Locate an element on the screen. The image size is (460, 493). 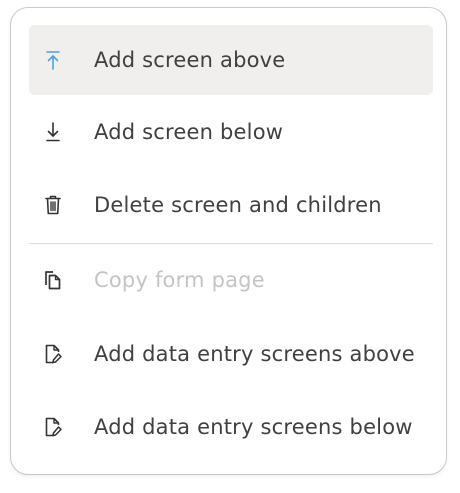
menu-divider is located at coordinates (231, 243).